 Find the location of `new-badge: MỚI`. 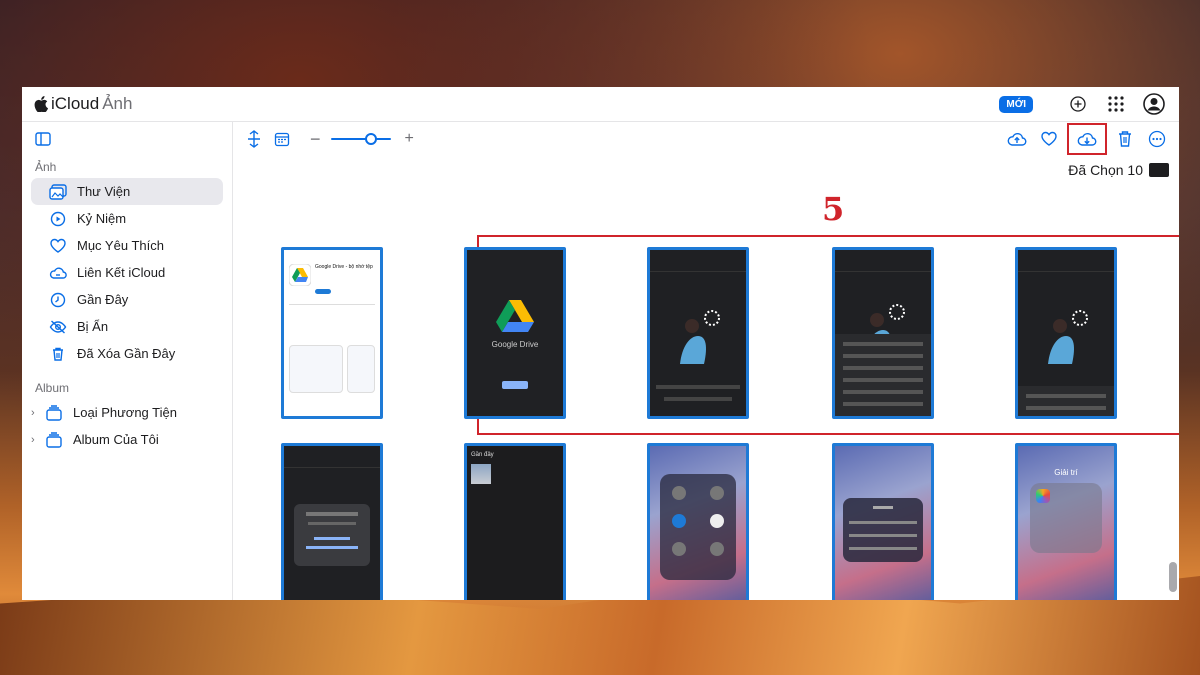

new-badge: MỚI is located at coordinates (1016, 104).